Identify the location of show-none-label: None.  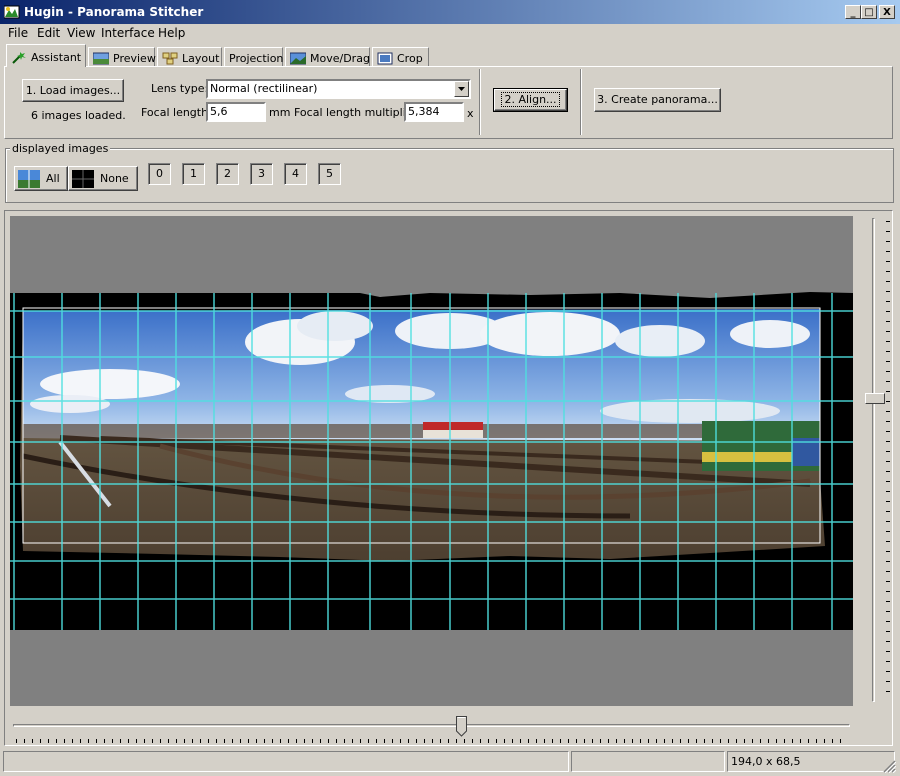
(114, 178).